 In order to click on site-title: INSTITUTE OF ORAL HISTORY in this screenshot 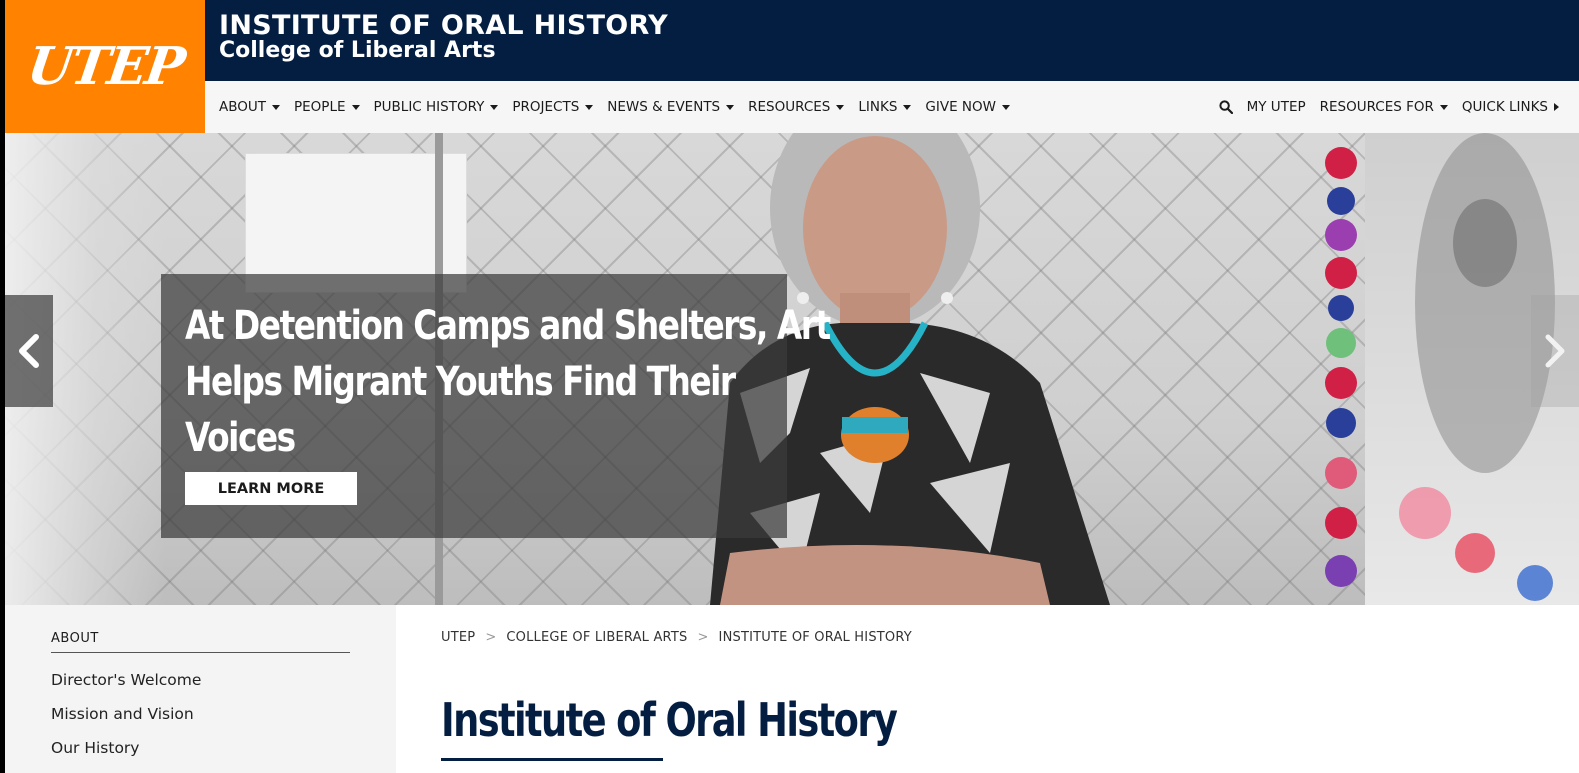, I will do `click(443, 25)`.